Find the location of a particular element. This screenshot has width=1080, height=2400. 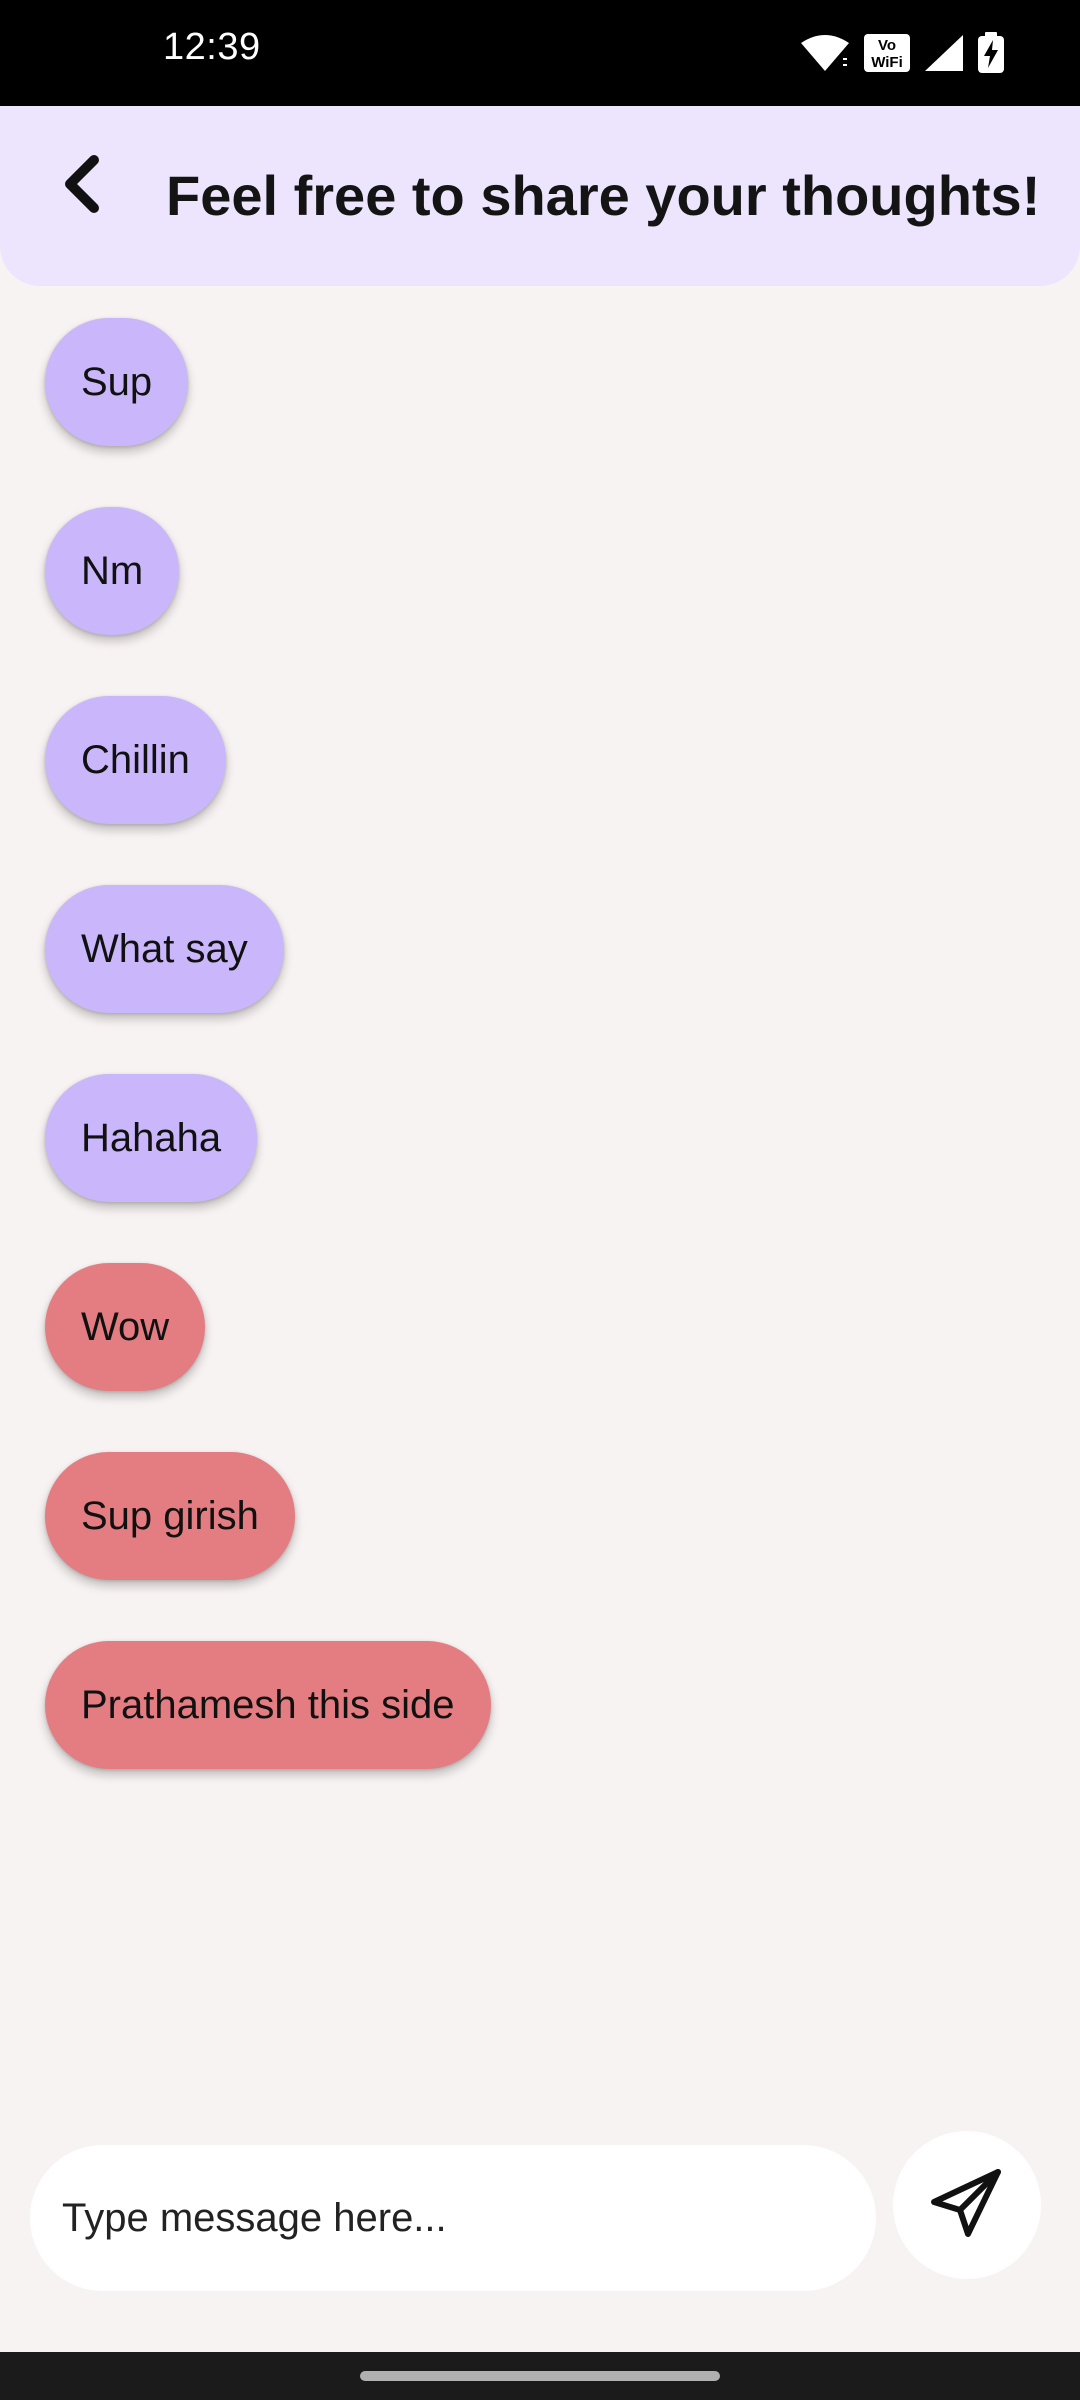

paper-plane-icon is located at coordinates (967, 2205).